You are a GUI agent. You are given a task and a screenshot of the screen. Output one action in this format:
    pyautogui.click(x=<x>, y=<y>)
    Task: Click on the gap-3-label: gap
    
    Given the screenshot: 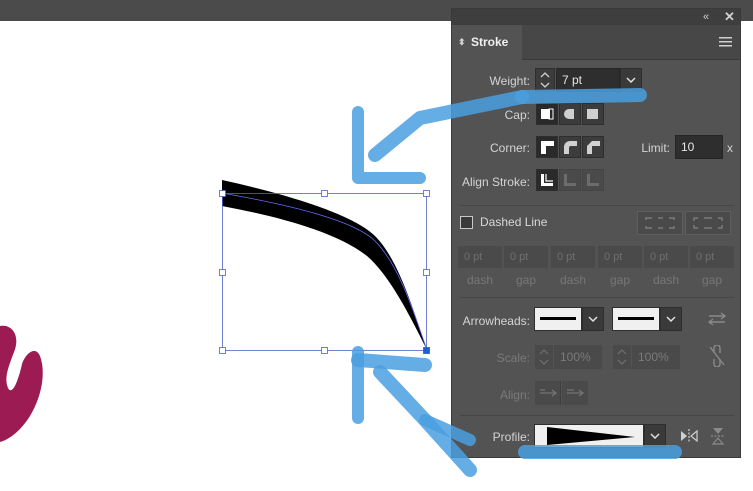 What is the action you would take?
    pyautogui.click(x=712, y=280)
    